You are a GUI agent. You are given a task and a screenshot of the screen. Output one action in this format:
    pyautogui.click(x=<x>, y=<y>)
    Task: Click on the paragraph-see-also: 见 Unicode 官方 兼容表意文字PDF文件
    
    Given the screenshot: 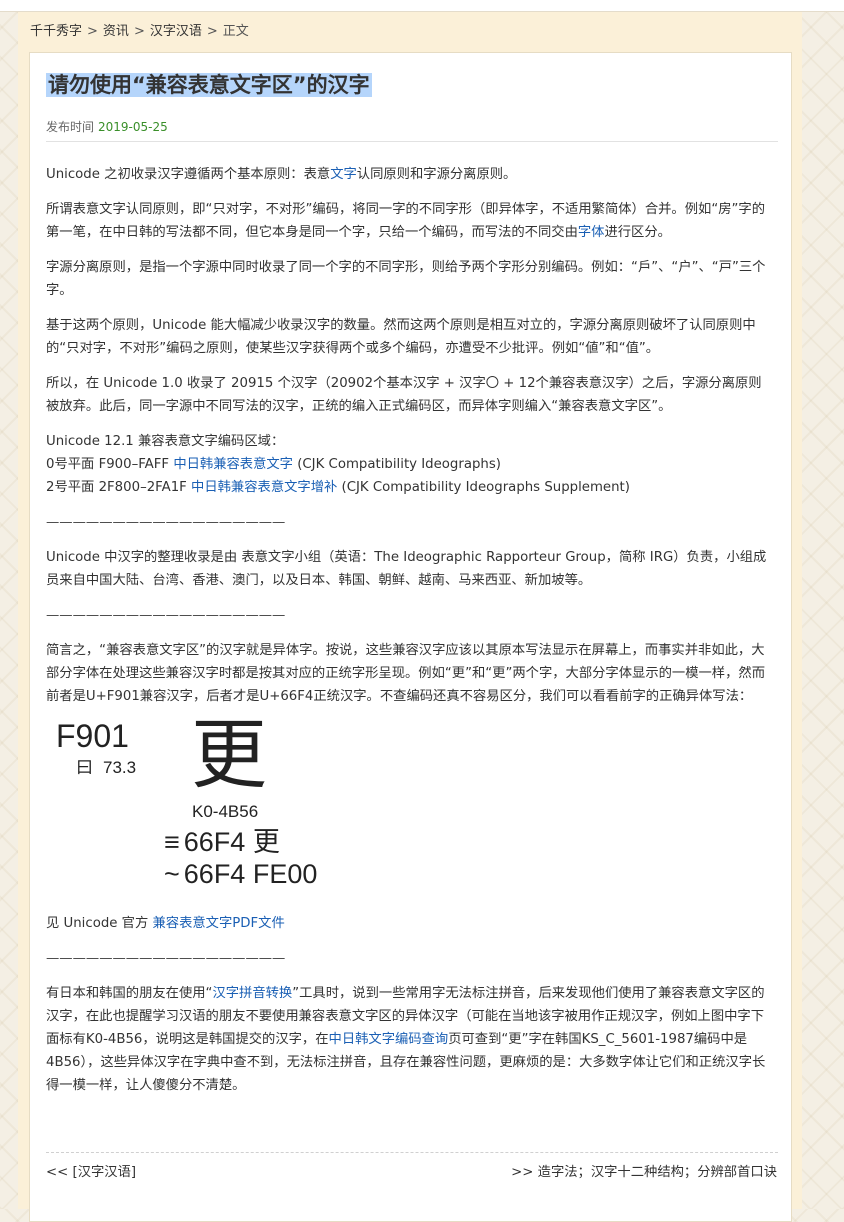 What is the action you would take?
    pyautogui.click(x=410, y=923)
    